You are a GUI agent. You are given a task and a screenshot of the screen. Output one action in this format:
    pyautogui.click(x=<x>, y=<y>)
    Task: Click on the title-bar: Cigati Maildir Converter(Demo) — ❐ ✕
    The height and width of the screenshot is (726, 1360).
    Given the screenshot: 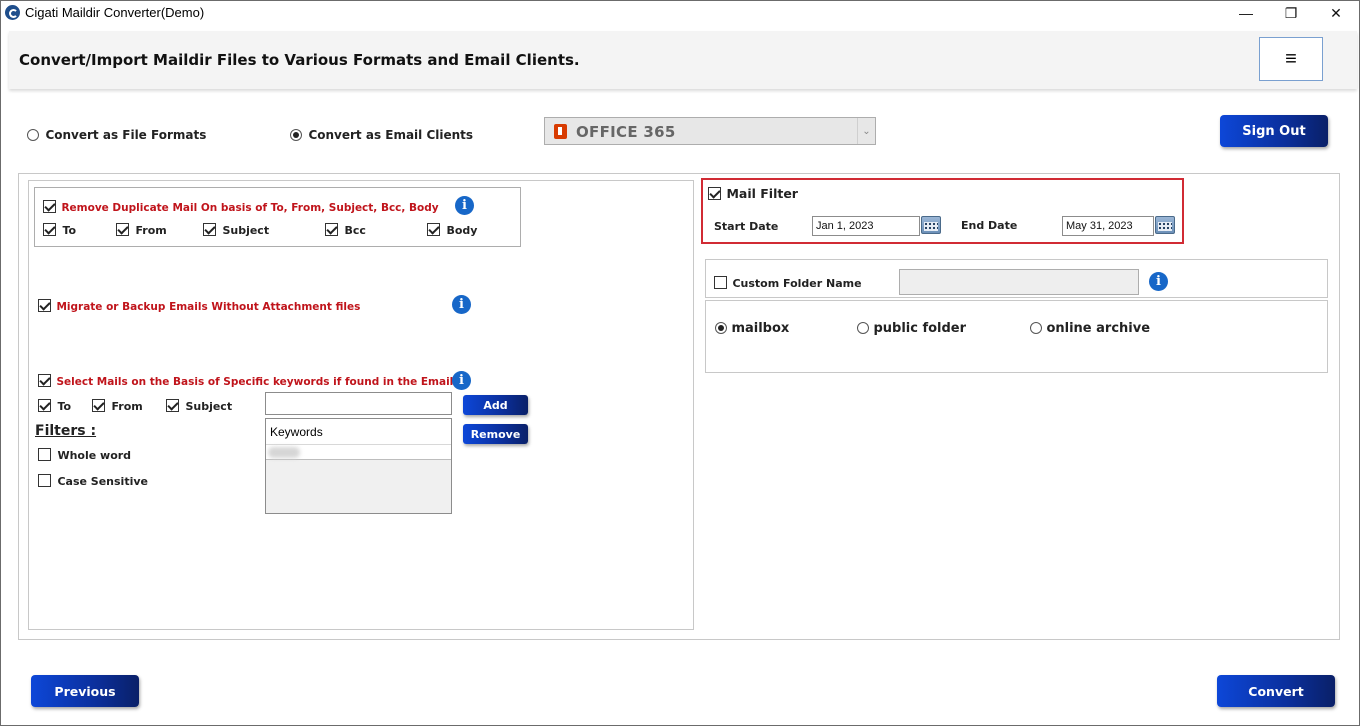 What is the action you would take?
    pyautogui.click(x=680, y=13)
    